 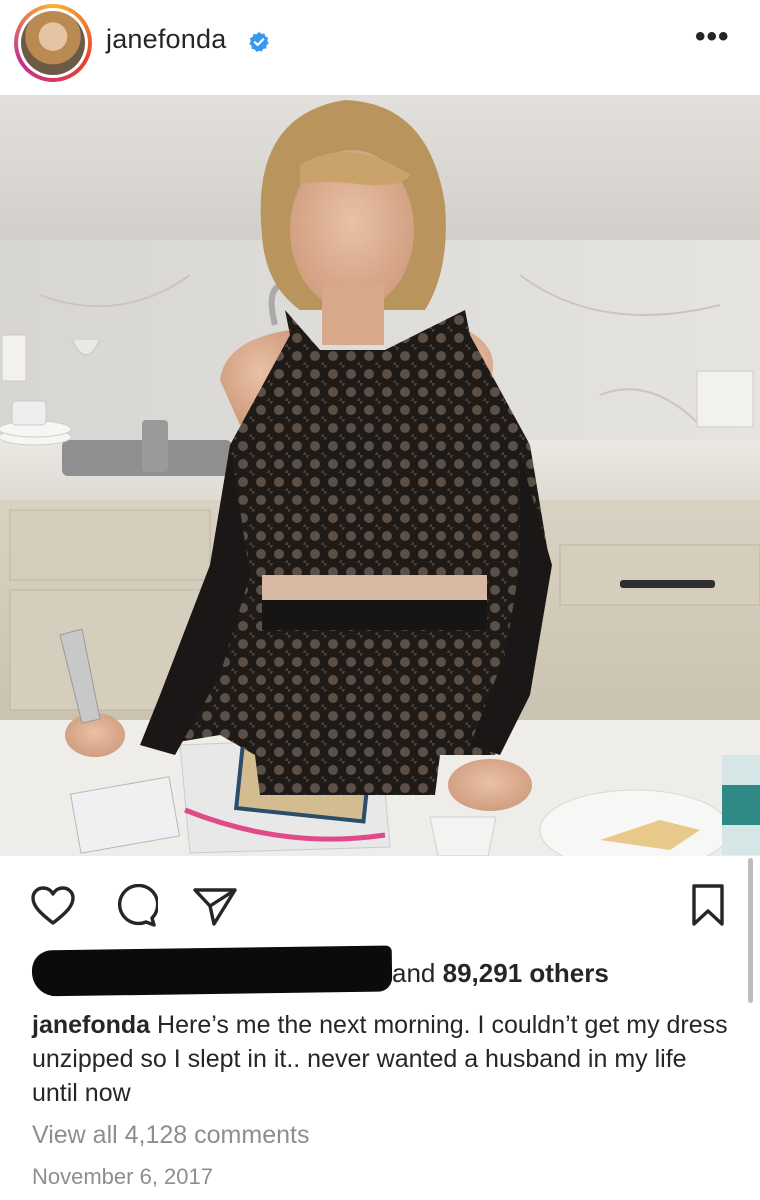 What do you see at coordinates (259, 41) in the screenshot?
I see `verified-badge-icon` at bounding box center [259, 41].